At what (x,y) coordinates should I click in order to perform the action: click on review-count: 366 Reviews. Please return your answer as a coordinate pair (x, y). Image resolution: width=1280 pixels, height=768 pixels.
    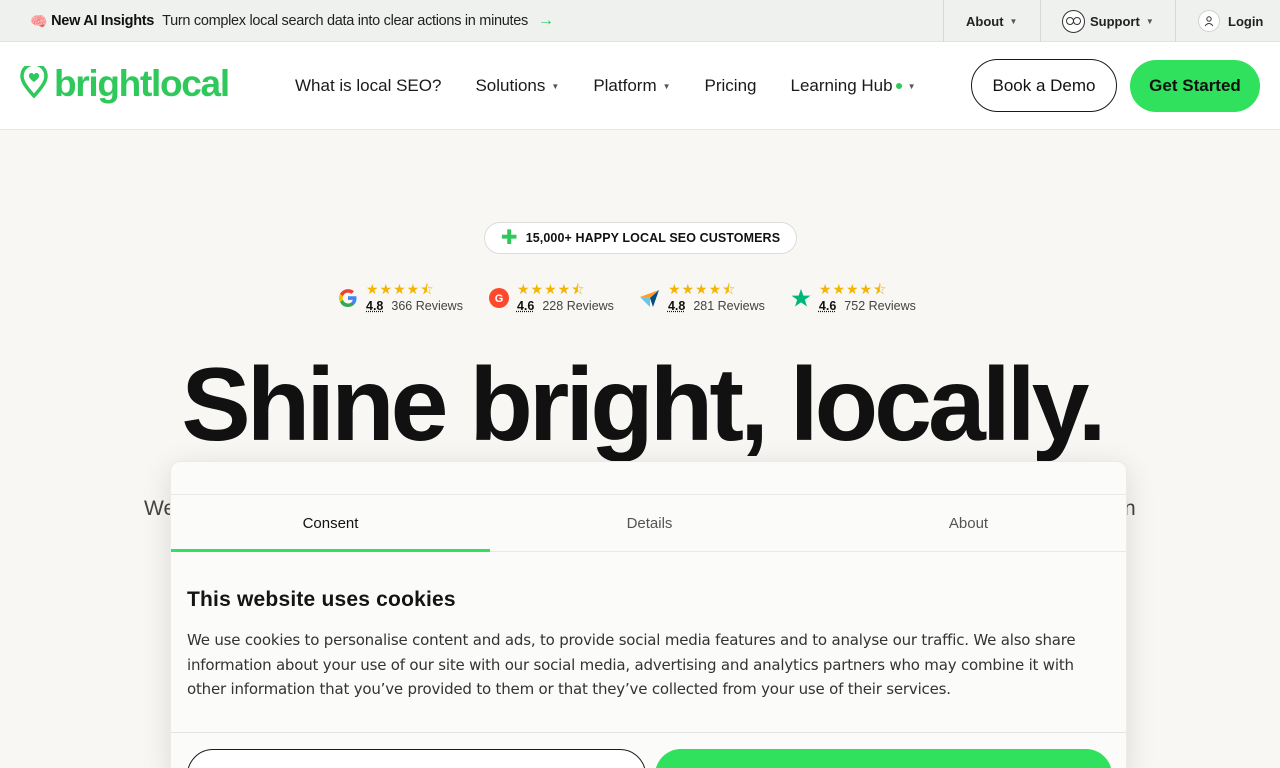
    Looking at the image, I should click on (427, 306).